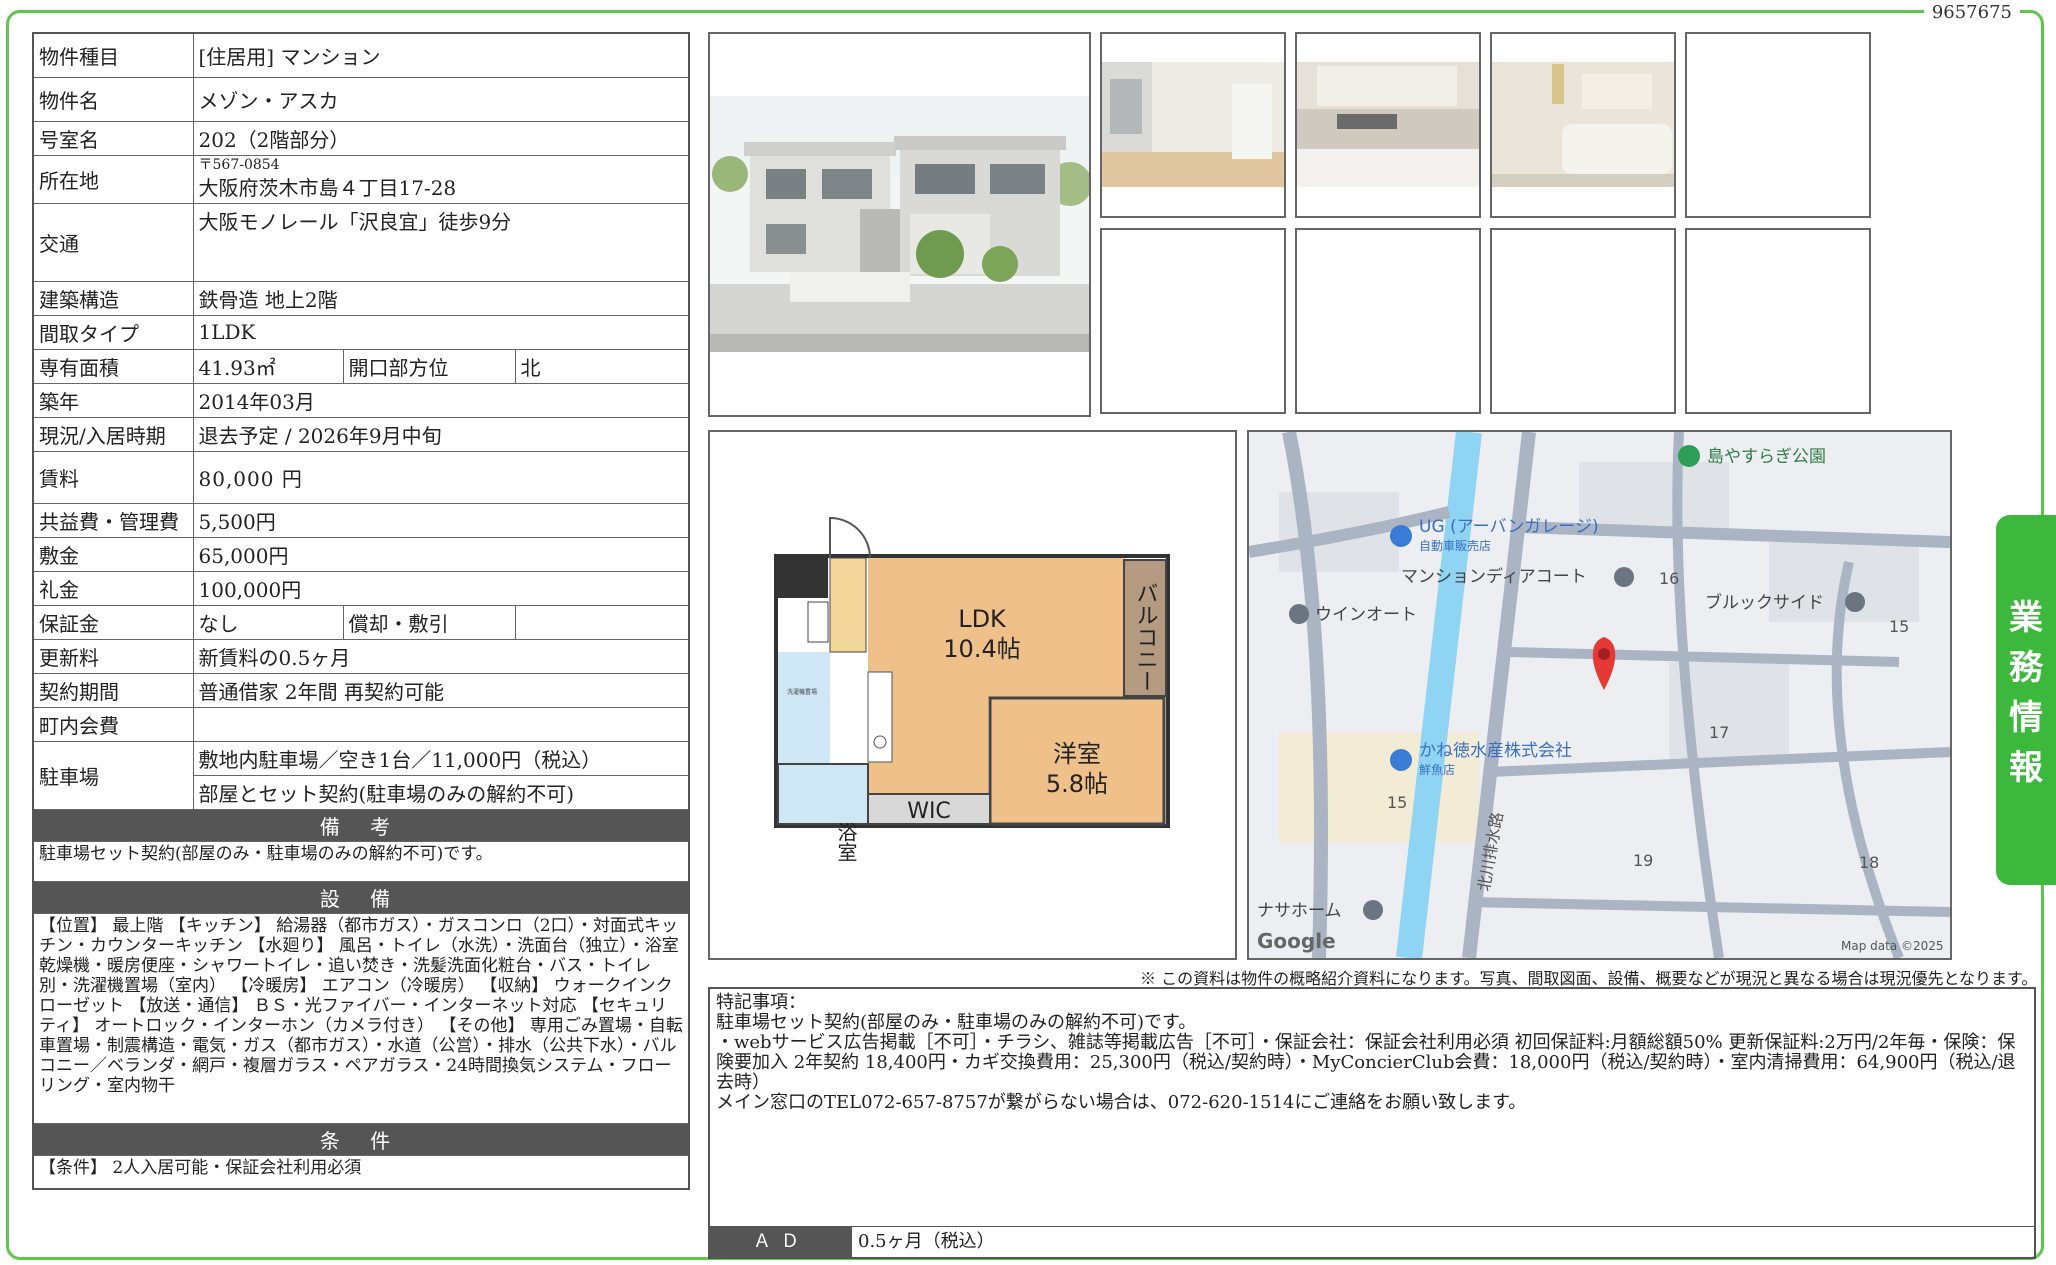 The height and width of the screenshot is (1265, 2056). What do you see at coordinates (2026, 768) in the screenshot?
I see `side-tab-char-4: 報` at bounding box center [2026, 768].